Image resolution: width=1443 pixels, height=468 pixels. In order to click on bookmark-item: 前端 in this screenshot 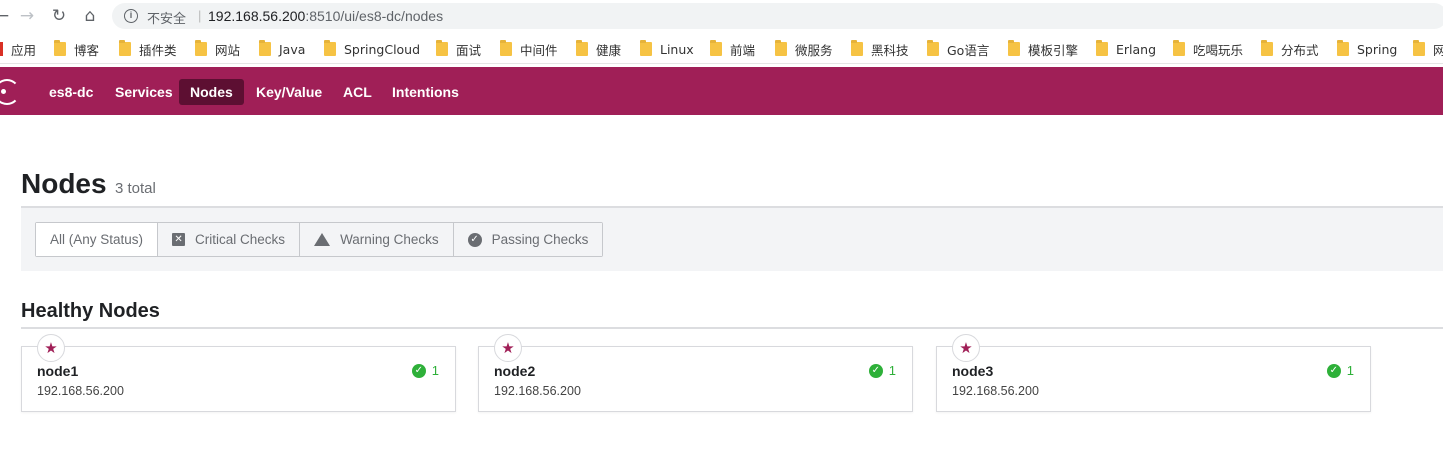, I will do `click(732, 49)`.